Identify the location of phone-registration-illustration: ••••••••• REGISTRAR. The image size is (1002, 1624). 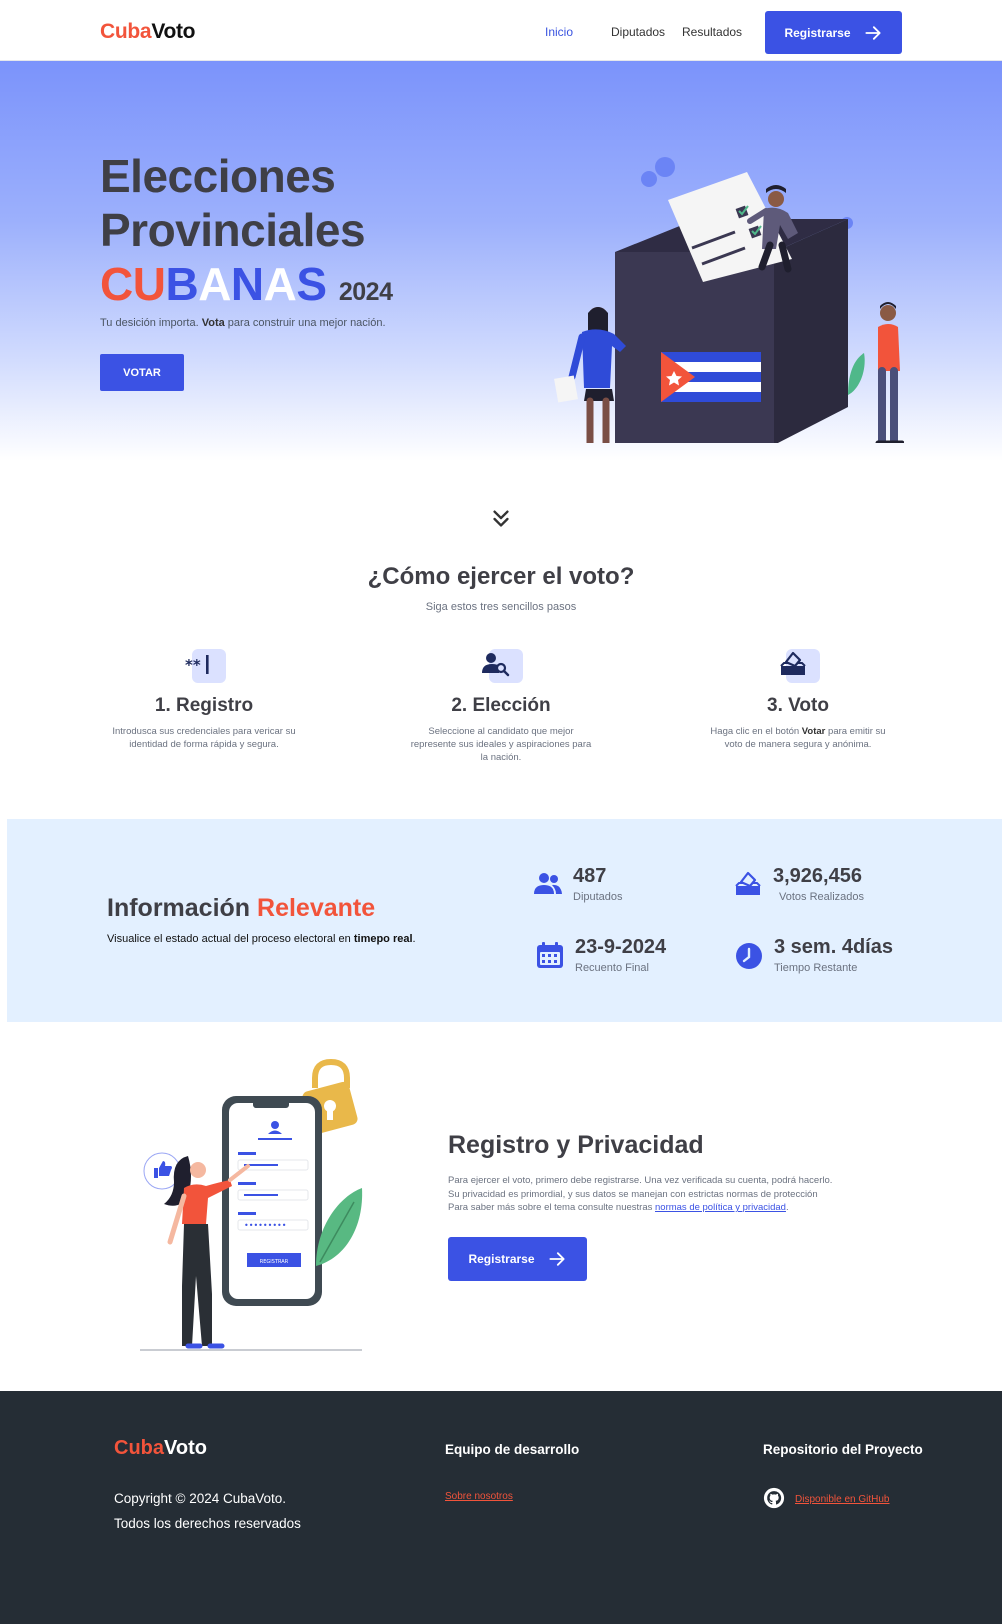
(251, 1204).